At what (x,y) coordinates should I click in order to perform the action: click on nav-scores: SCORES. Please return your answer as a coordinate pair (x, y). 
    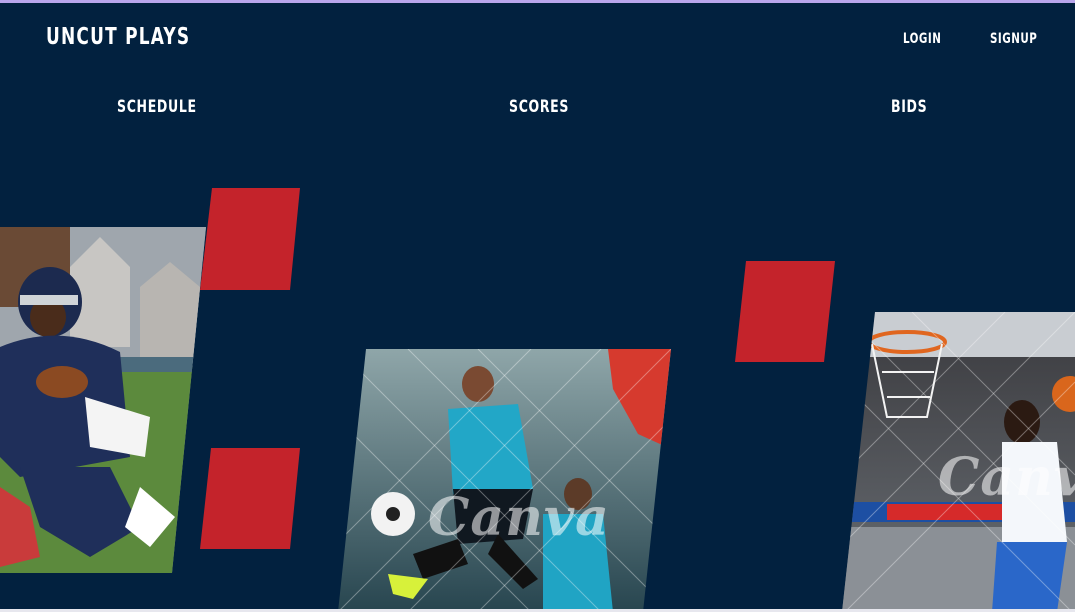
    Looking at the image, I should click on (539, 107).